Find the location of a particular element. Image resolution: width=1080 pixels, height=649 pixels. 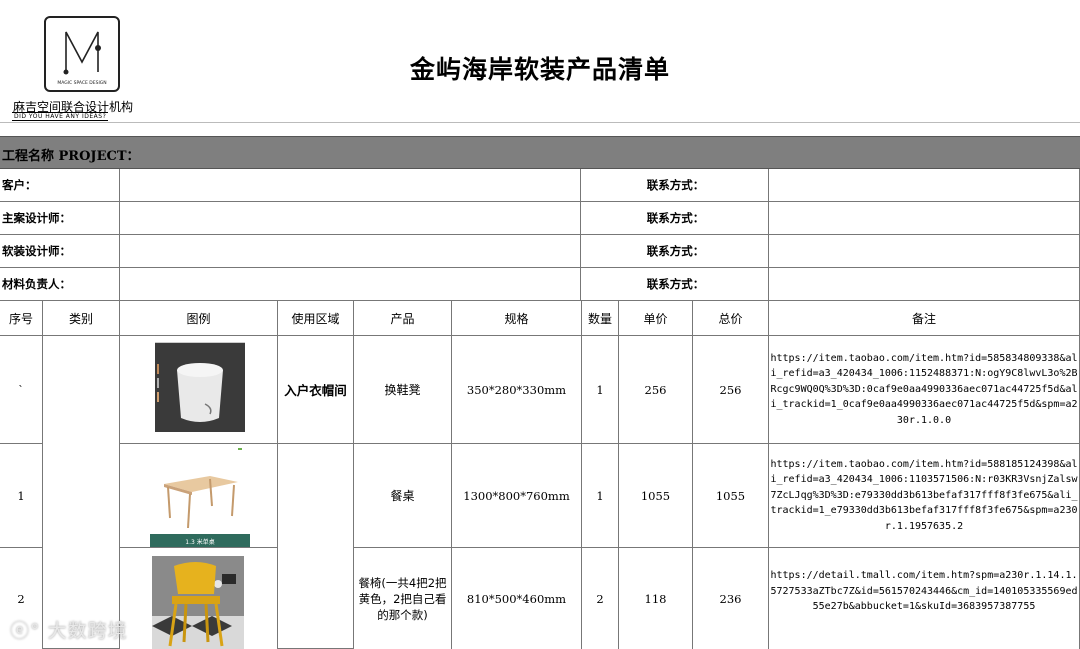

product-image-cell: 1.3 米单桌 is located at coordinates (199, 496).